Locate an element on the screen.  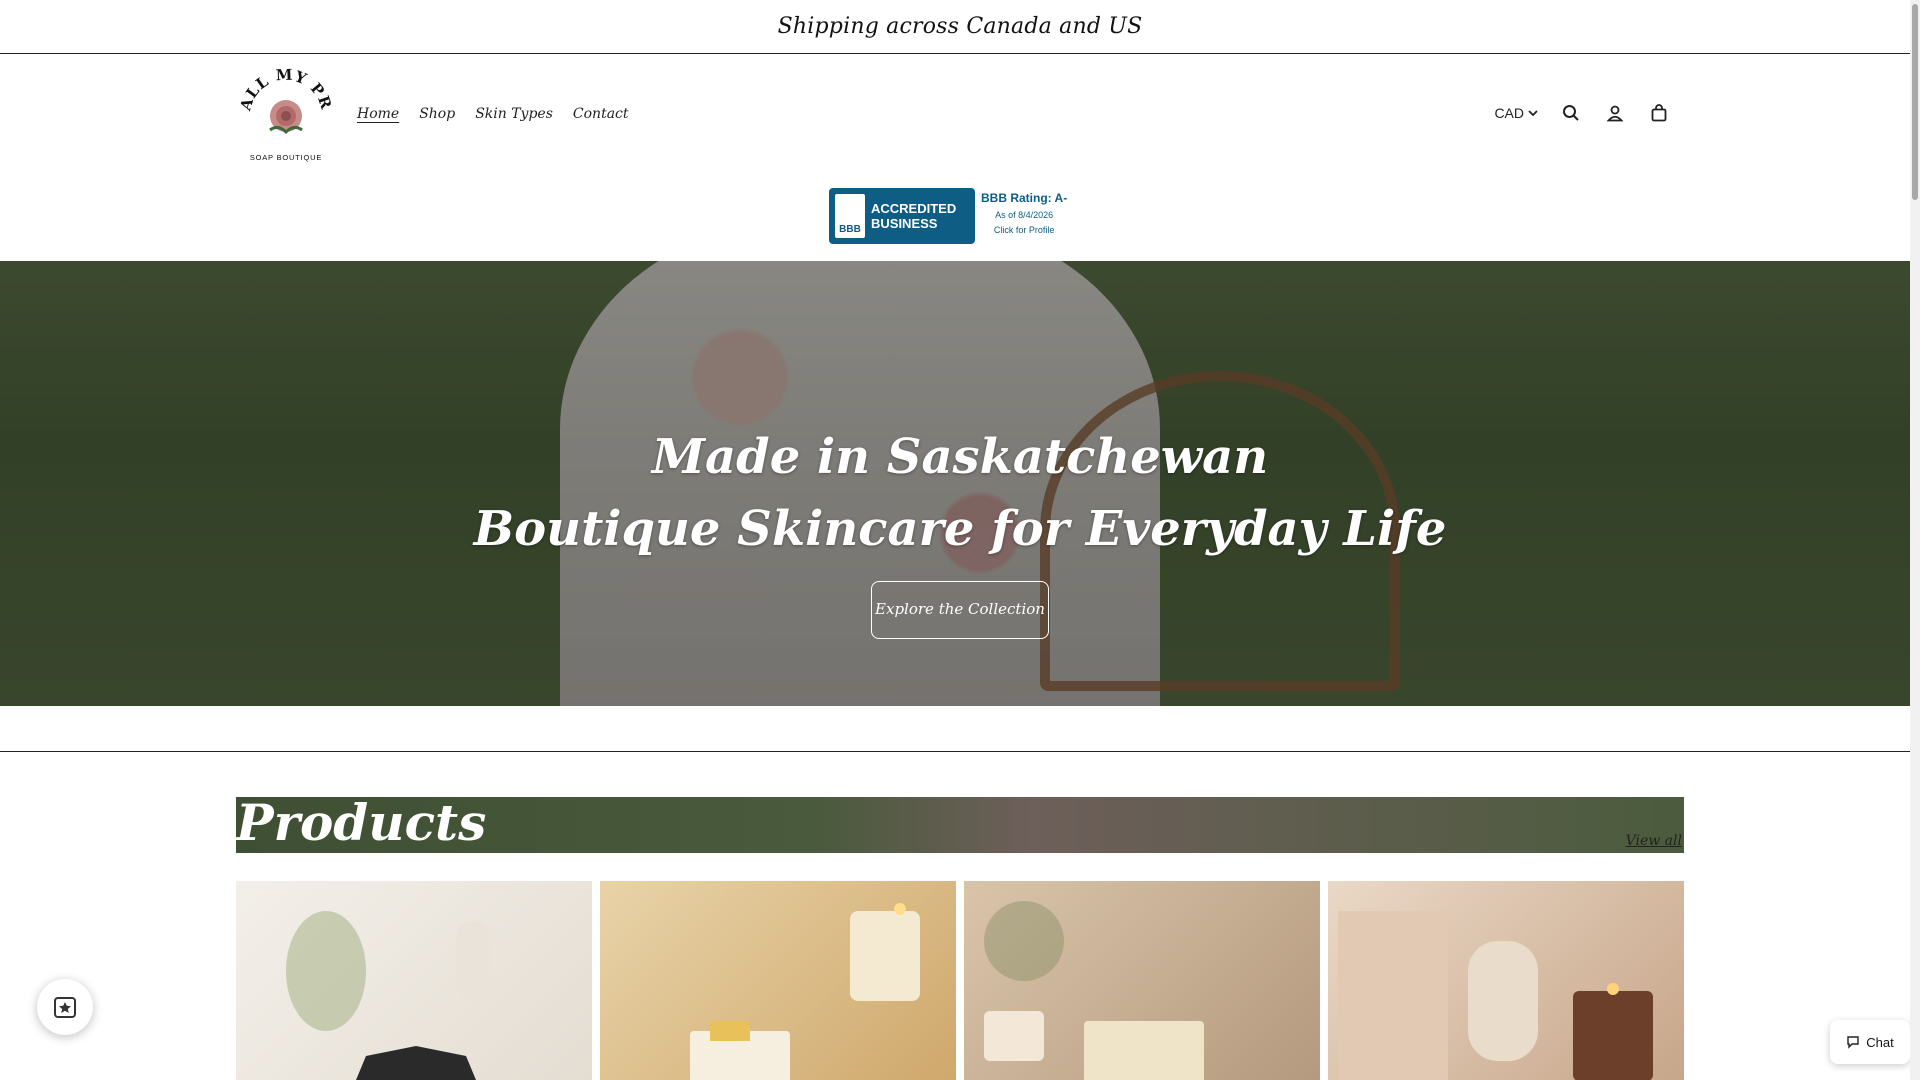
announcement-text: Shipping across Canada and US is located at coordinates (960, 26).